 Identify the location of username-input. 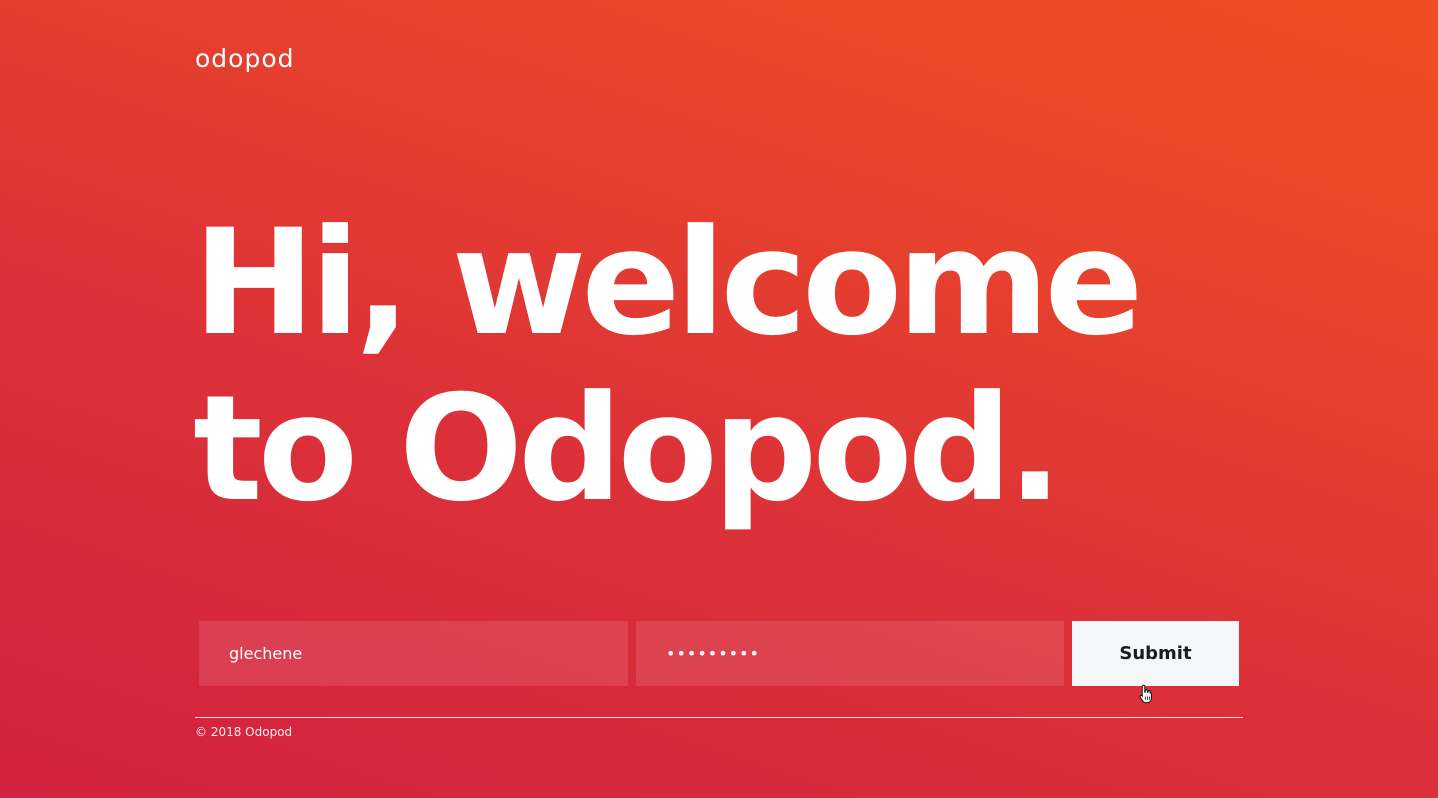
(413, 653).